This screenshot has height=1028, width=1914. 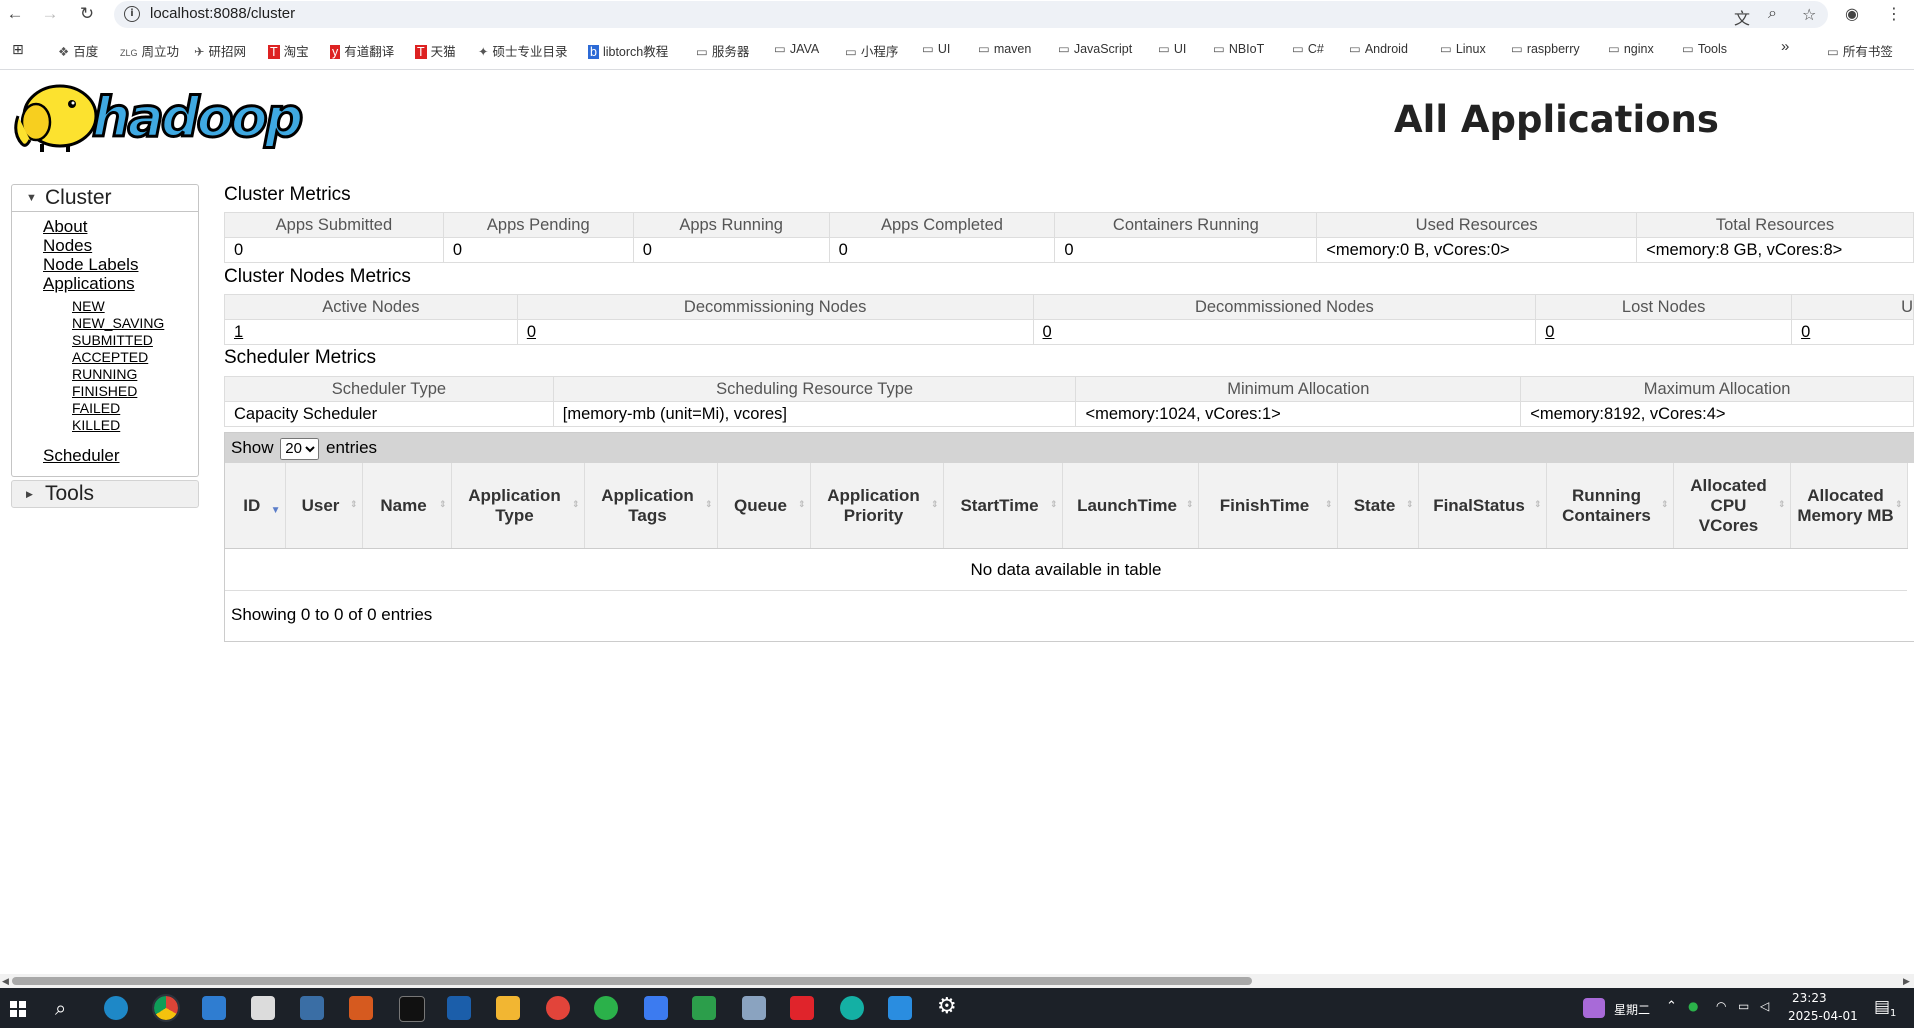 What do you see at coordinates (222, 13) in the screenshot?
I see `url-text: localhost:8088/cluster` at bounding box center [222, 13].